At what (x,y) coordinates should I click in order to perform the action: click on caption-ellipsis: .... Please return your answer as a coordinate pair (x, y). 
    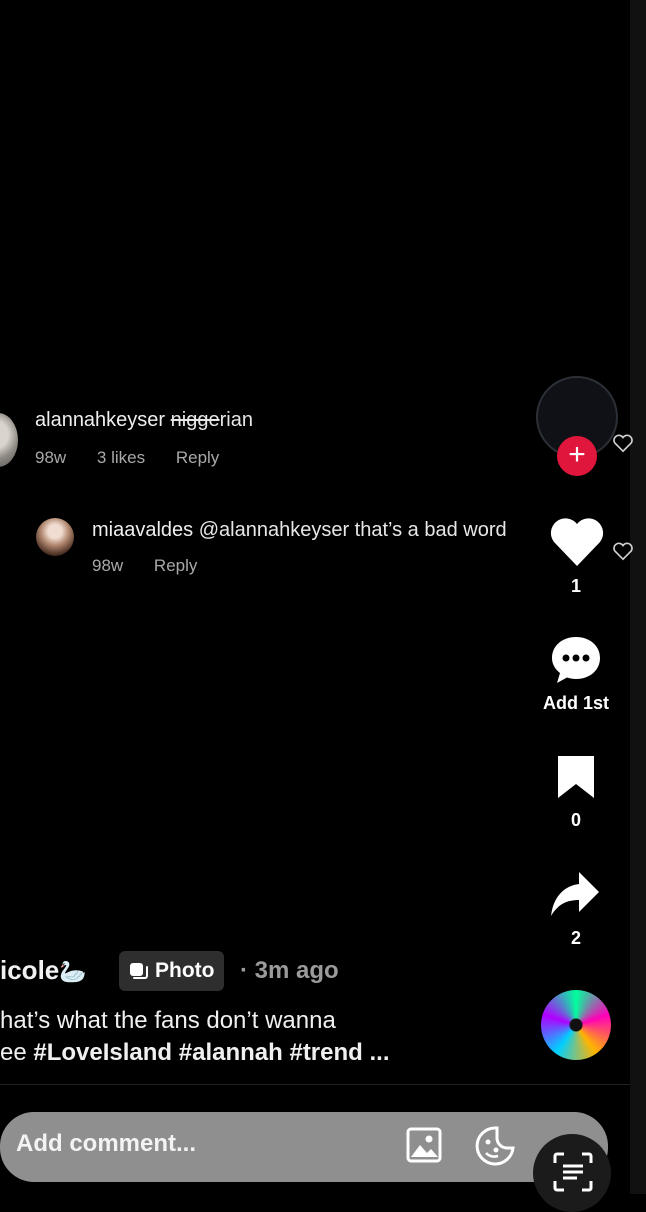
    Looking at the image, I should click on (376, 1052).